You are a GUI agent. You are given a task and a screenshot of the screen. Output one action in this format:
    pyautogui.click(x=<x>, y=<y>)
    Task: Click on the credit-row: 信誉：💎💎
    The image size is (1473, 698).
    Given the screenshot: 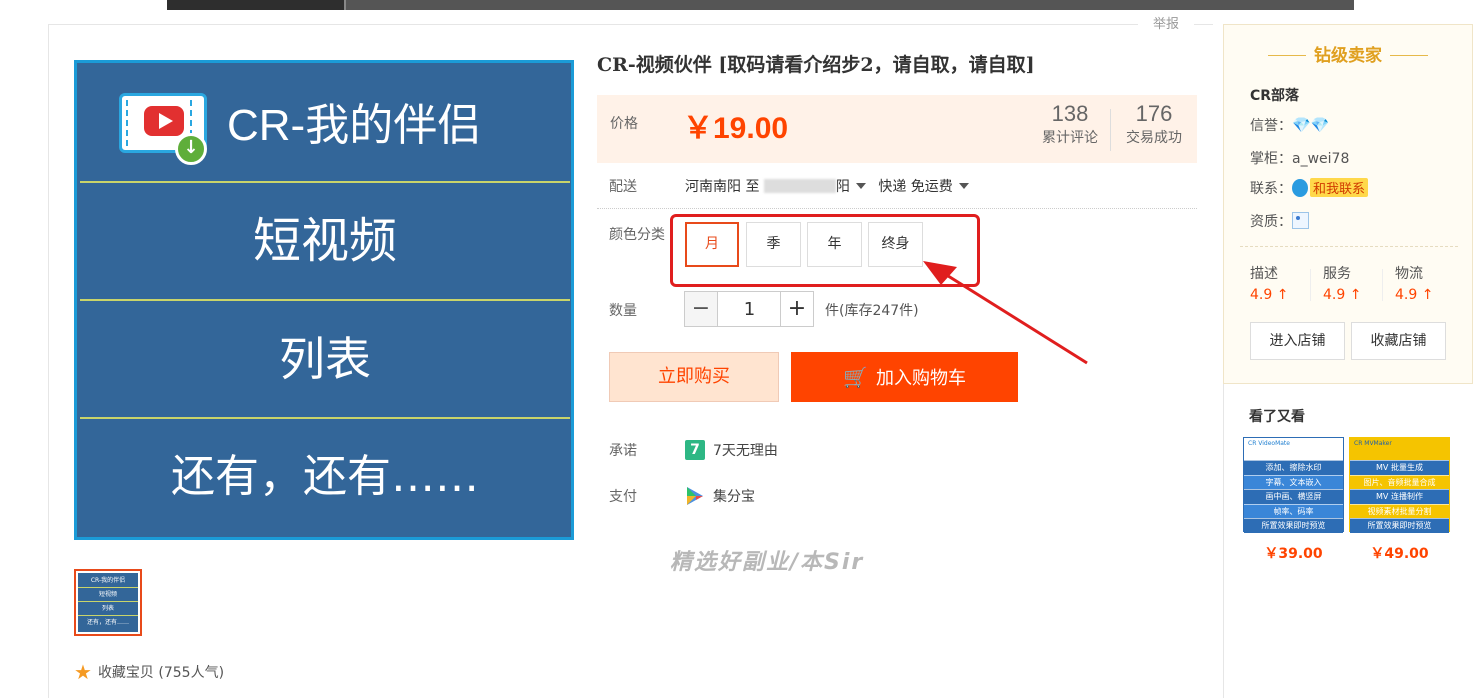 What is the action you would take?
    pyautogui.click(x=1289, y=125)
    